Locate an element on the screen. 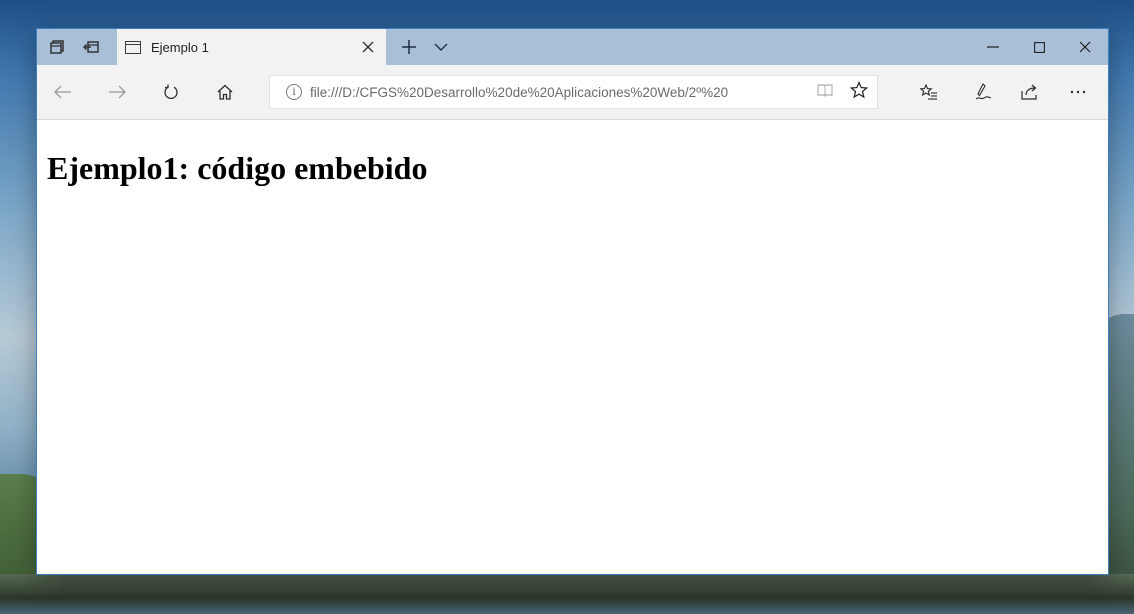  minimize-button is located at coordinates (993, 47).